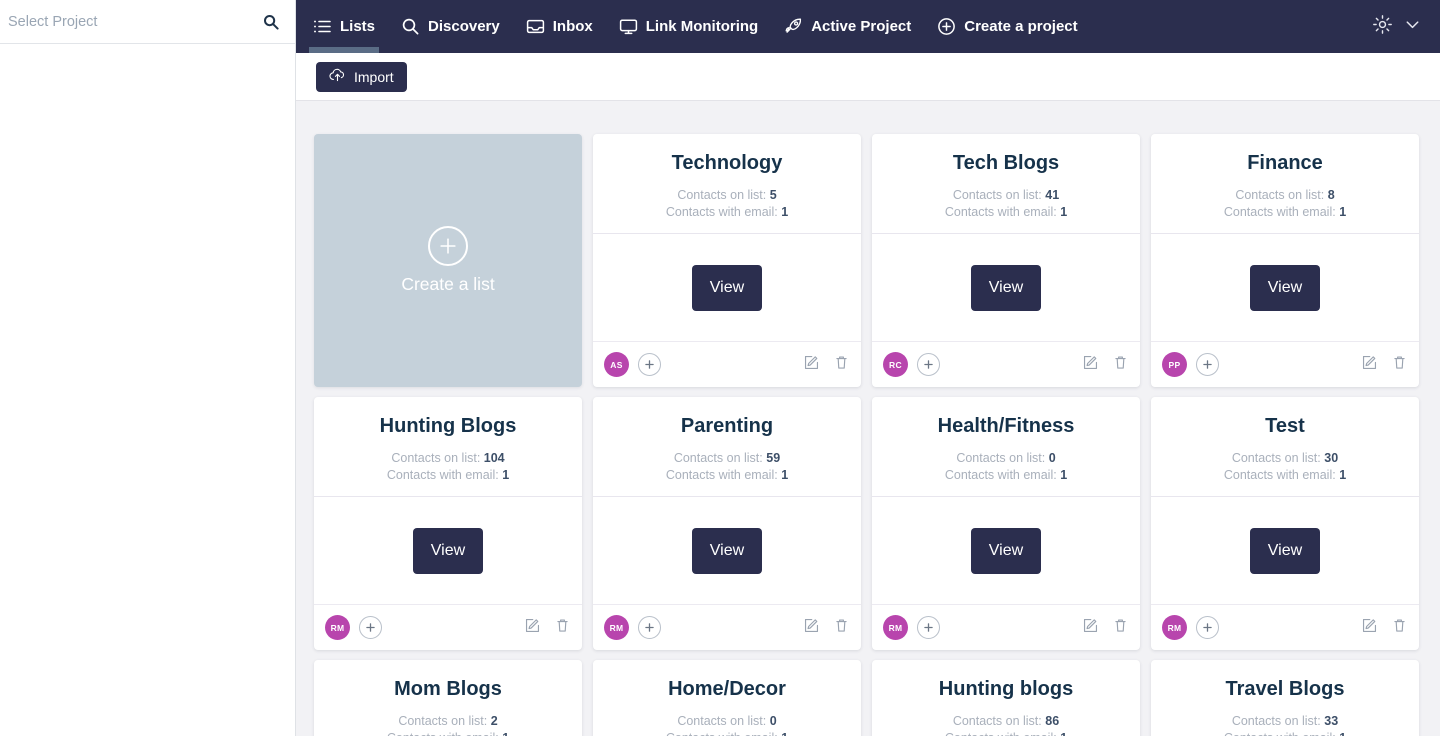  What do you see at coordinates (344, 26) in the screenshot?
I see `nav-item-lists: Lists` at bounding box center [344, 26].